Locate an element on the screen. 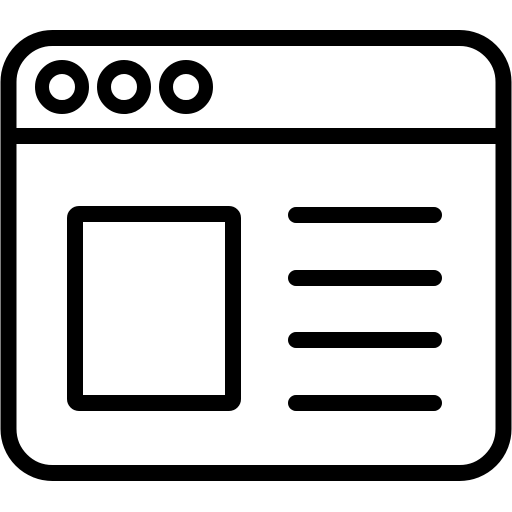  window-controls is located at coordinates (124, 87).